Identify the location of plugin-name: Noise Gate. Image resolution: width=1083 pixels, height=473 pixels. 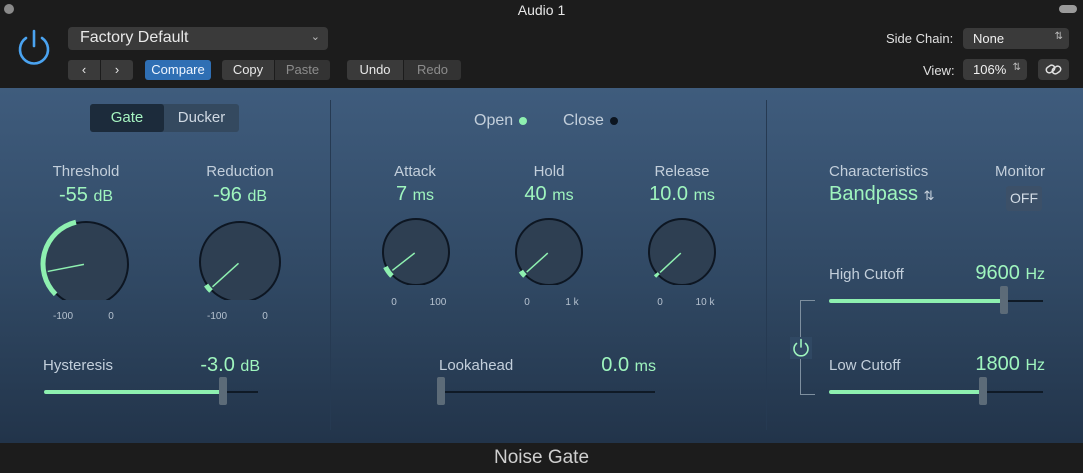
(541, 457).